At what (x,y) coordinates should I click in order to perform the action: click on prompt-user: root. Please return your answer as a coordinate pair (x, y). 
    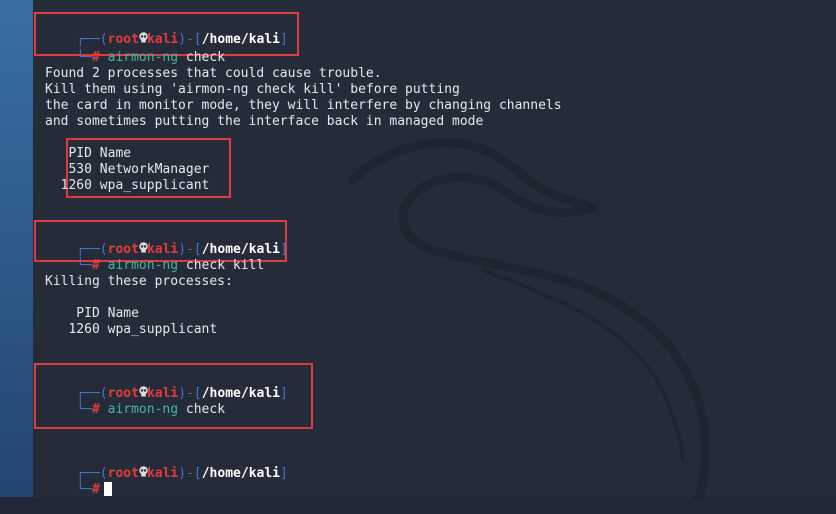
    Looking at the image, I should click on (123, 473).